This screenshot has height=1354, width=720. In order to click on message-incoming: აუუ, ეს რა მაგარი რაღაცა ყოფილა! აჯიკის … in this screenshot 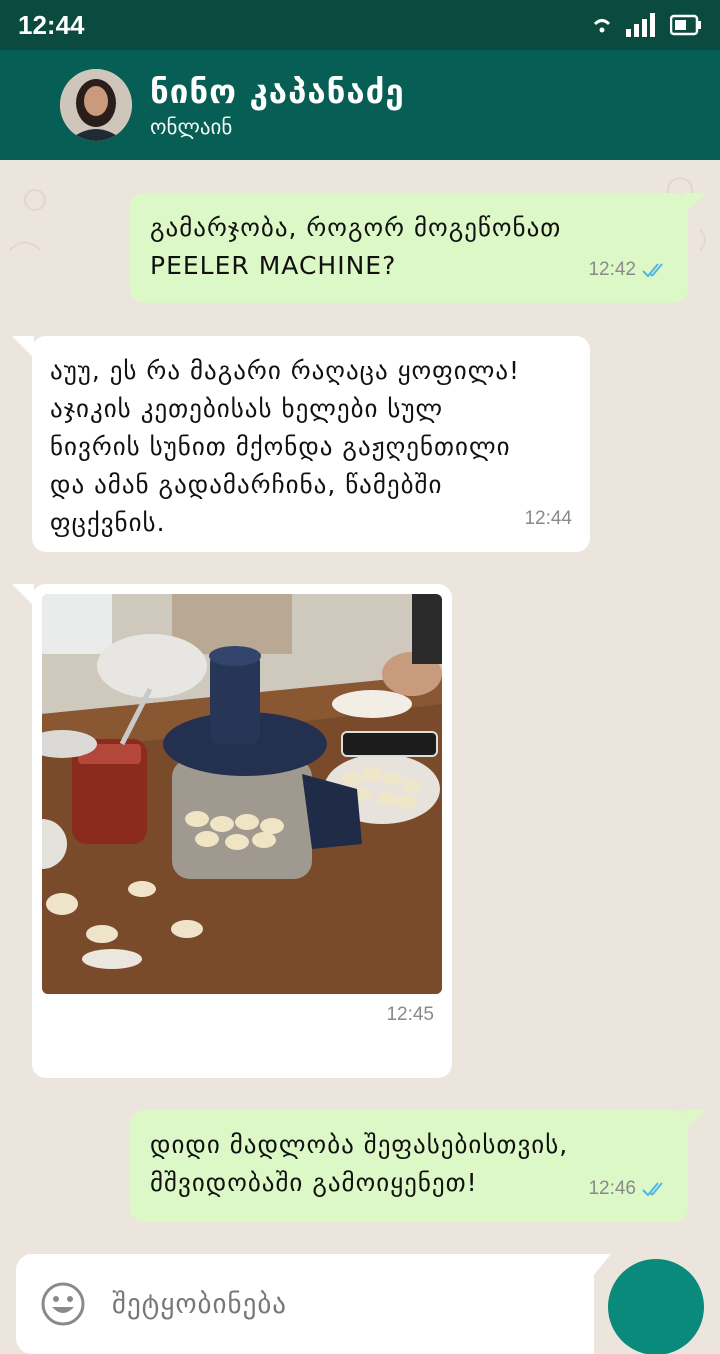, I will do `click(301, 444)`.